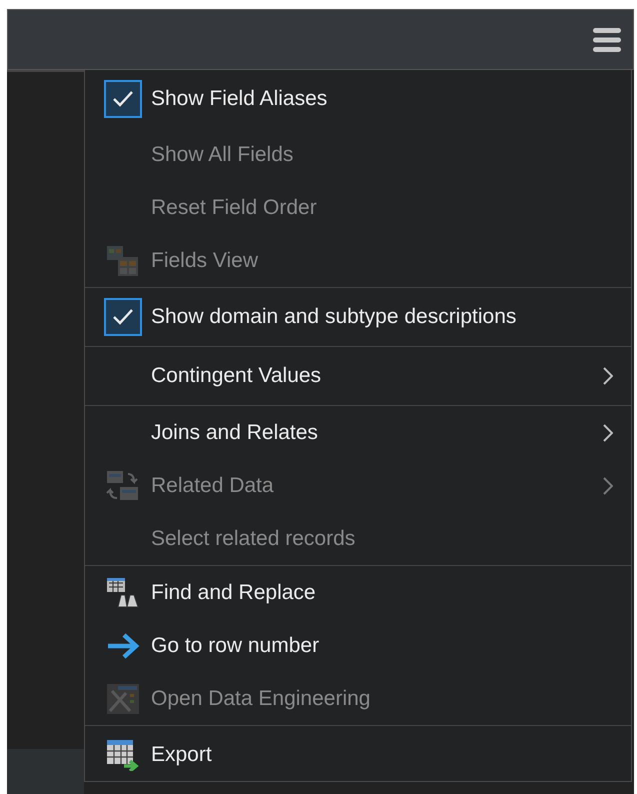  Describe the element at coordinates (123, 755) in the screenshot. I see `table-export-icon` at that location.